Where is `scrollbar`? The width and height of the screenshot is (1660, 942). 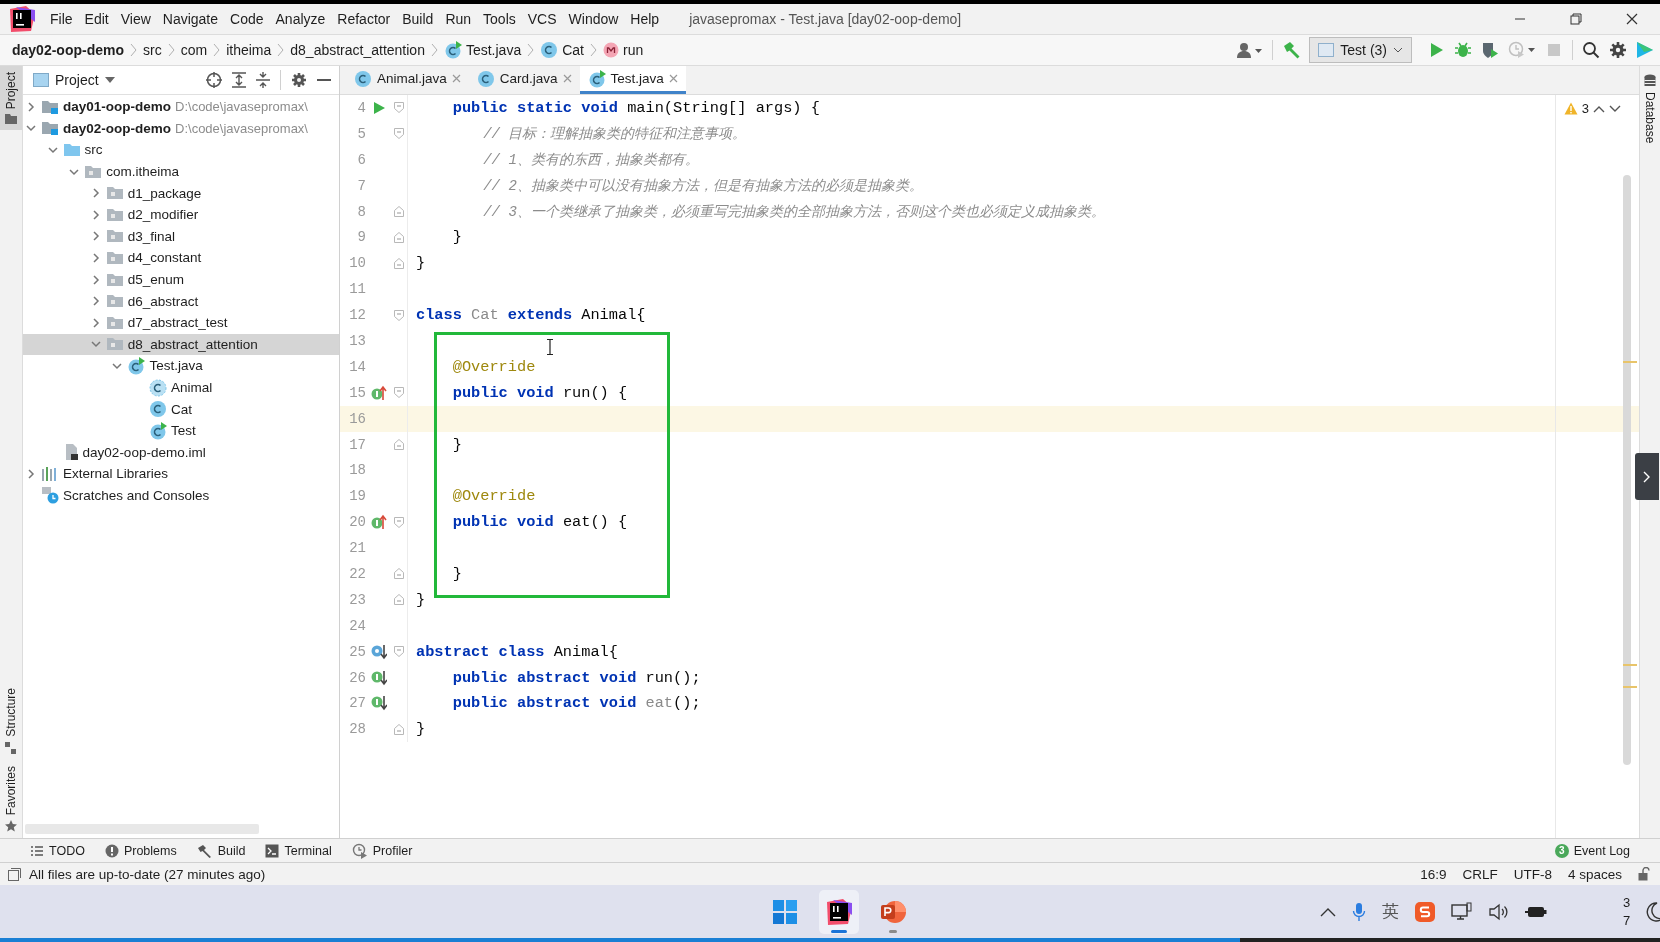
scrollbar is located at coordinates (1627, 470).